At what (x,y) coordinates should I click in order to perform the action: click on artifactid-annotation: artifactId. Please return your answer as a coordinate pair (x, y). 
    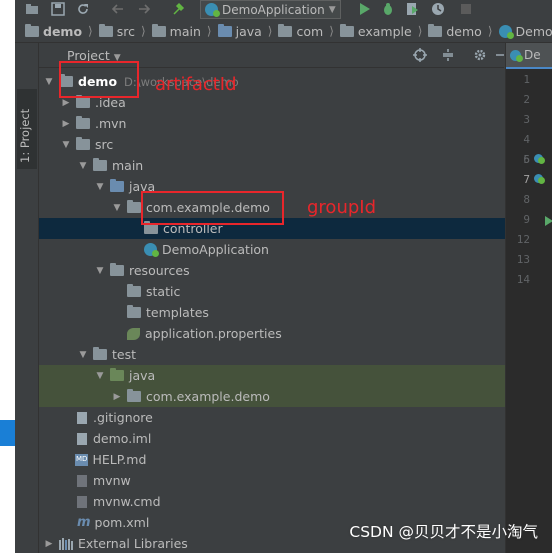
    Looking at the image, I should click on (196, 84).